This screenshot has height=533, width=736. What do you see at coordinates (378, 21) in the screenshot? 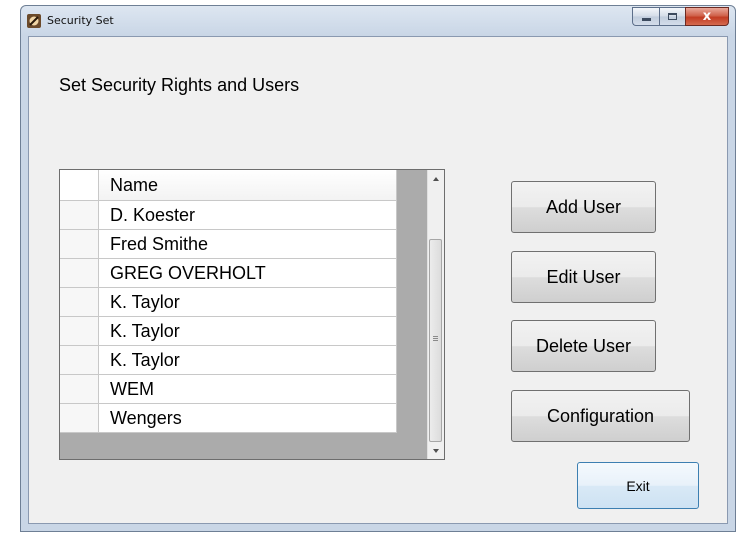
I see `title-bar: Security Set x` at bounding box center [378, 21].